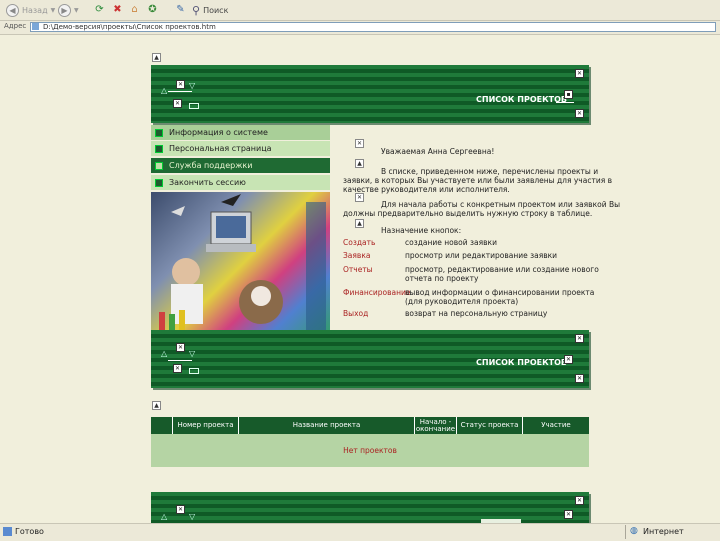 The height and width of the screenshot is (541, 720). I want to click on forward-arrow-icon: ▶, so click(64, 10).